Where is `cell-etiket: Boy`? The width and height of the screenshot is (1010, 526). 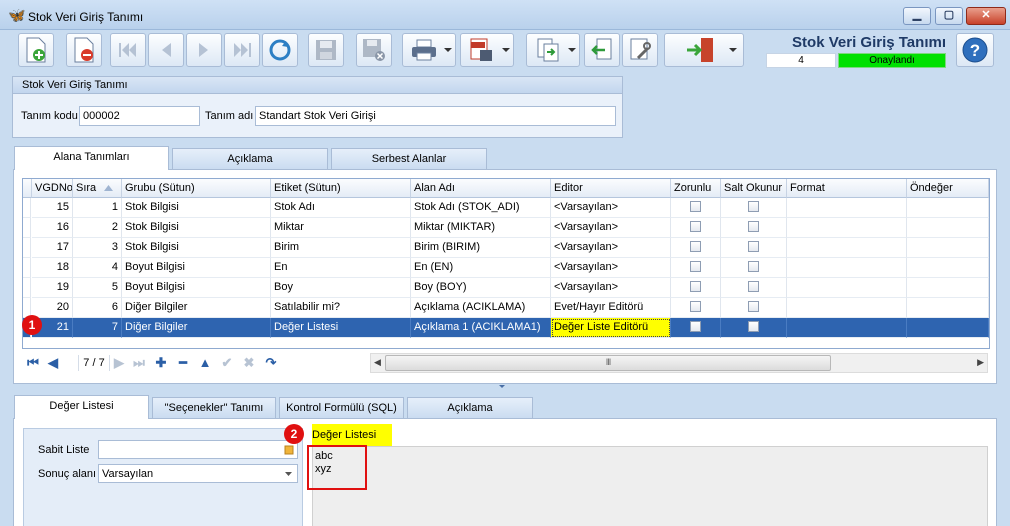 cell-etiket: Boy is located at coordinates (341, 288).